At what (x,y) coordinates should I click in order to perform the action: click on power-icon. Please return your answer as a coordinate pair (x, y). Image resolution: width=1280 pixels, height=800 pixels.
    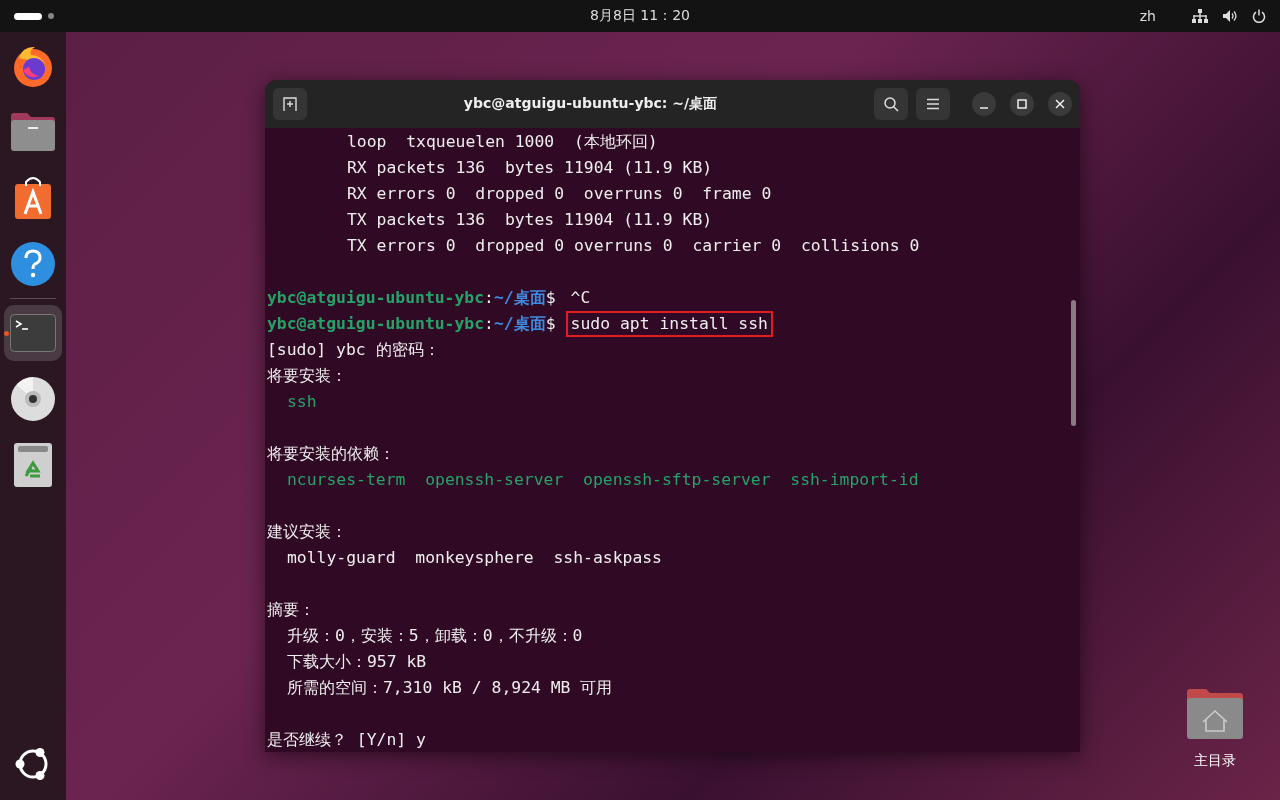
    Looking at the image, I should click on (1259, 16).